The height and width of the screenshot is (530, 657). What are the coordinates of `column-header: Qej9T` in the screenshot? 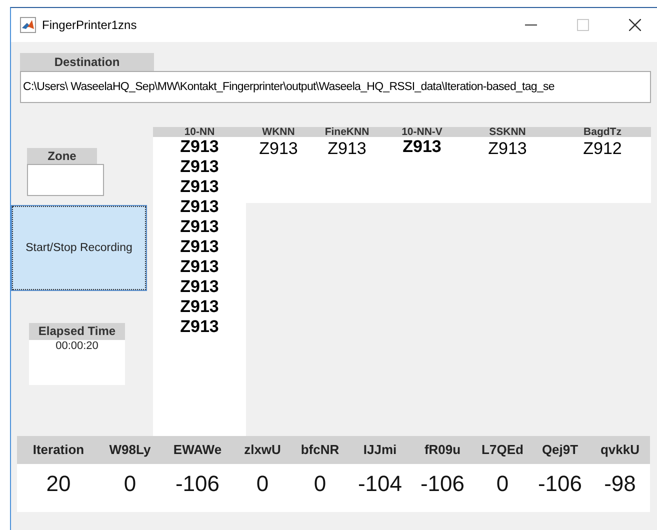 It's located at (560, 450).